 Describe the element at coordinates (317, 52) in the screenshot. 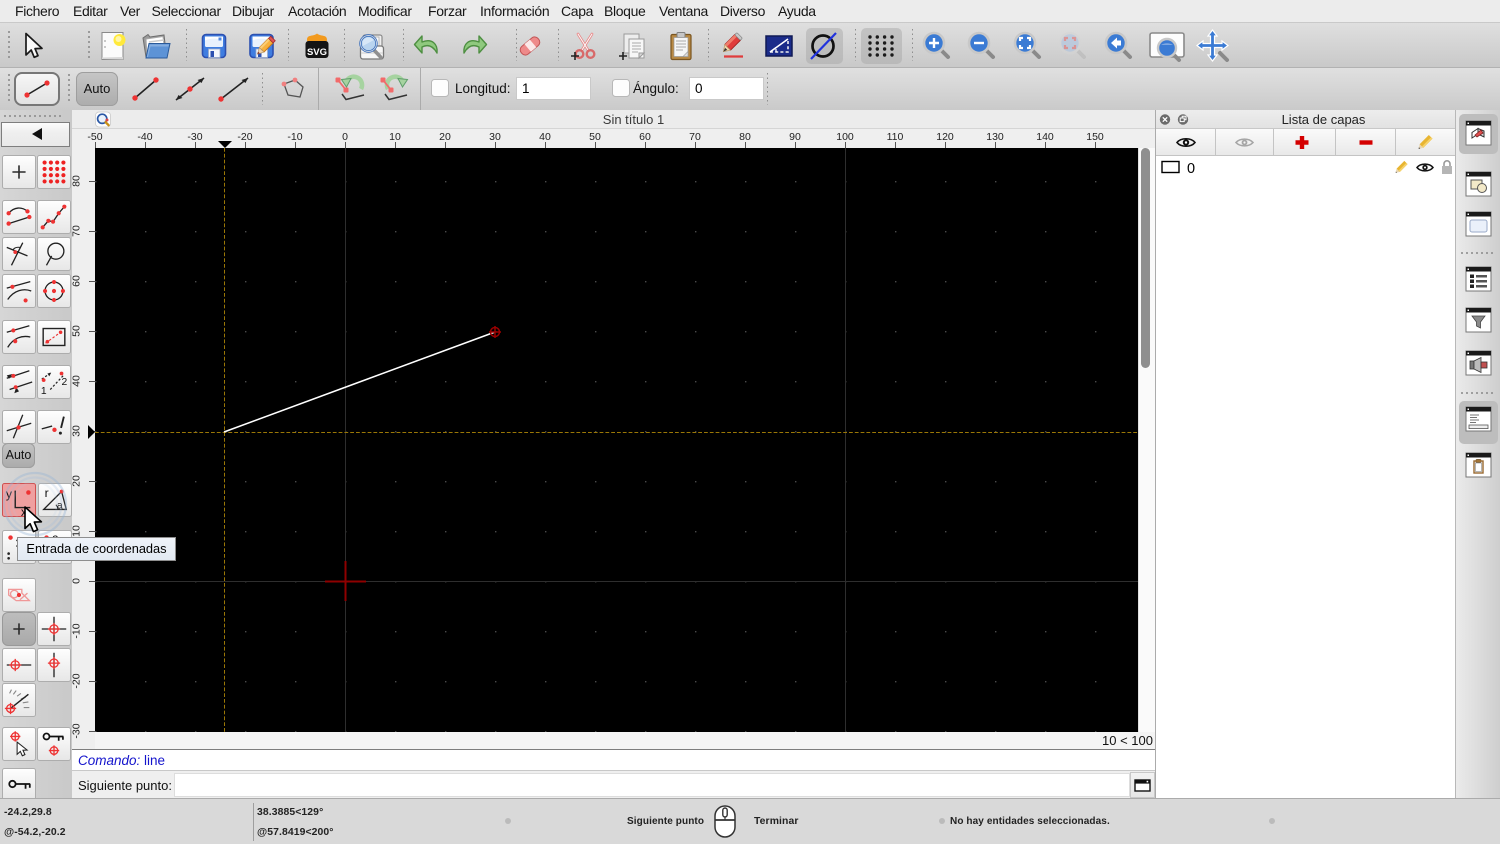

I see `svg-text: SVG` at that location.